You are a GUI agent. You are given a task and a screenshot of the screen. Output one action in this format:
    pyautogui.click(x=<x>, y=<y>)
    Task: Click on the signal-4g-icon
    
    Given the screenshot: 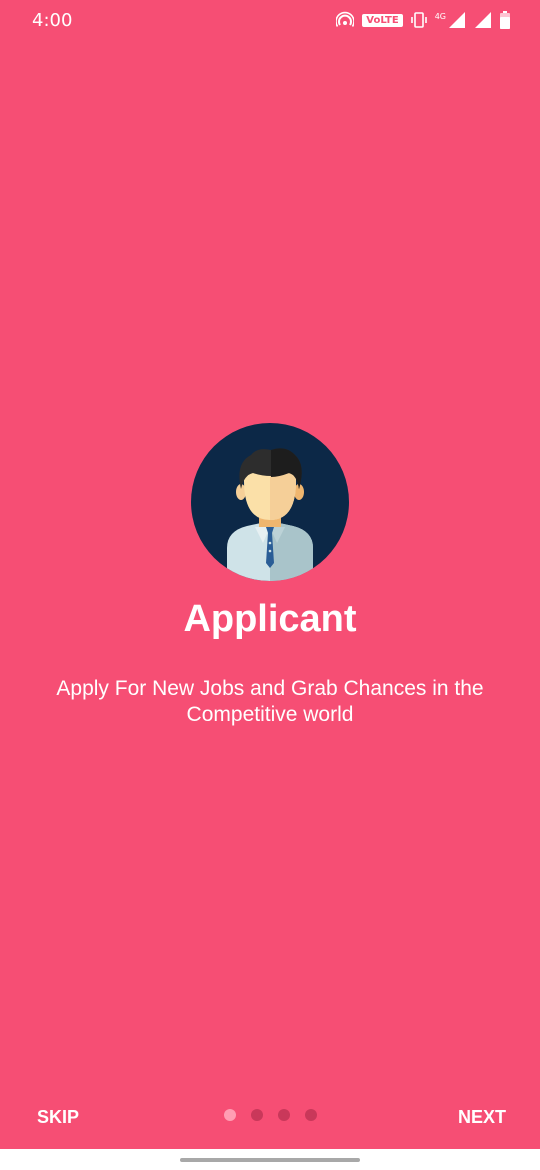 What is the action you would take?
    pyautogui.click(x=457, y=20)
    